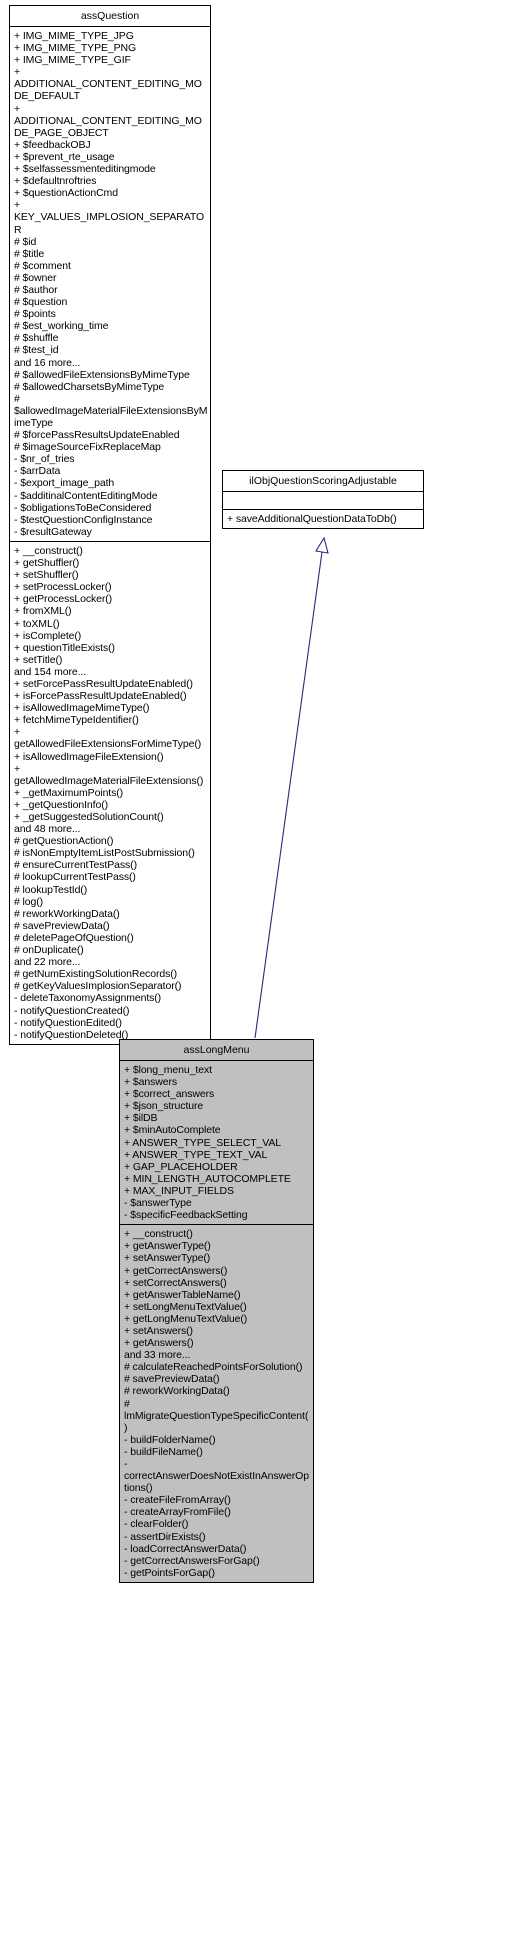 This screenshot has width=528, height=1944. Describe the element at coordinates (85, 169) in the screenshot. I see `class-member: + $selfassessmenteditingmode` at that location.